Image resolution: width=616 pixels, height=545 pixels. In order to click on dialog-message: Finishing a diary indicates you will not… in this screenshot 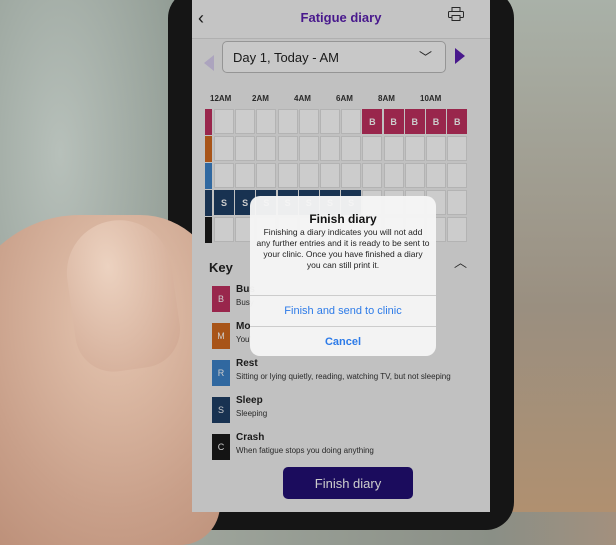, I will do `click(343, 248)`.